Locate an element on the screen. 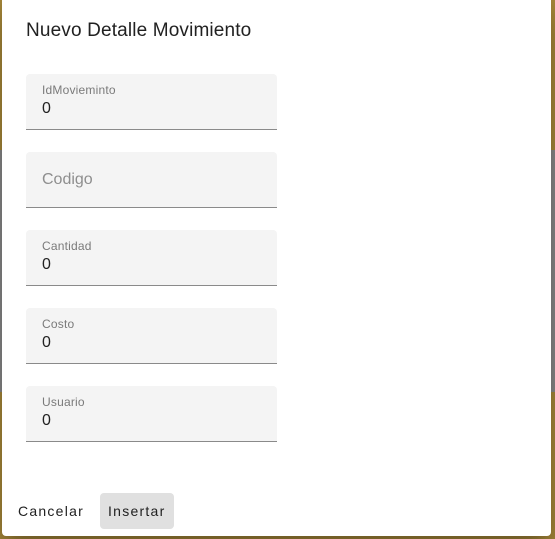 Image resolution: width=555 pixels, height=539 pixels. id-movimiento-input is located at coordinates (152, 109).